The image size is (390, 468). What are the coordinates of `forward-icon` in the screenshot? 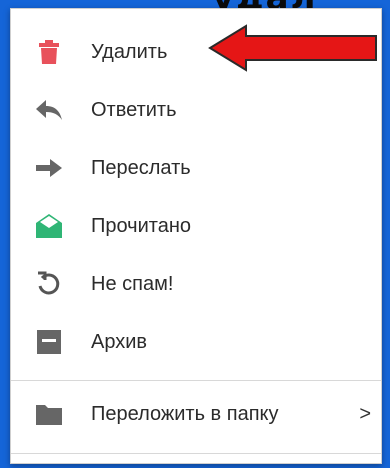 It's located at (49, 168).